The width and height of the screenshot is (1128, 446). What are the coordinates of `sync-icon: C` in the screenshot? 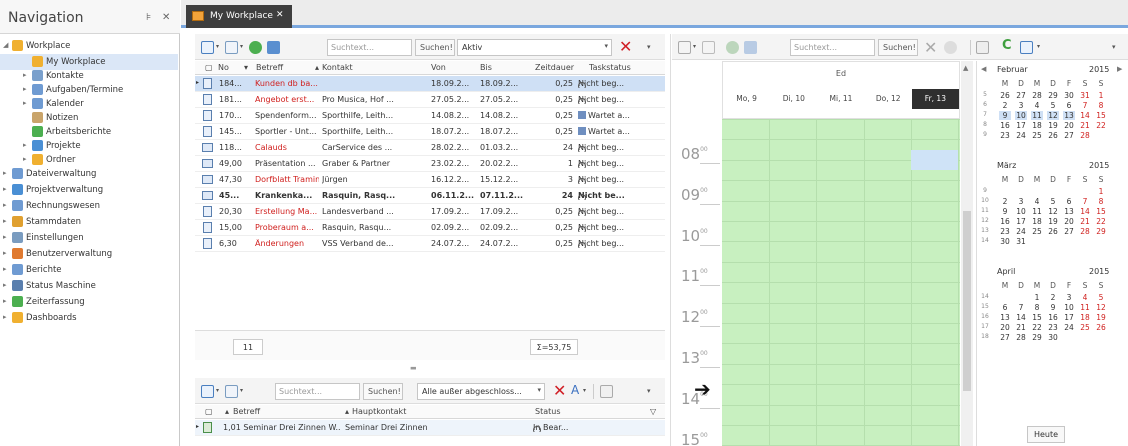 It's located at (1007, 45).